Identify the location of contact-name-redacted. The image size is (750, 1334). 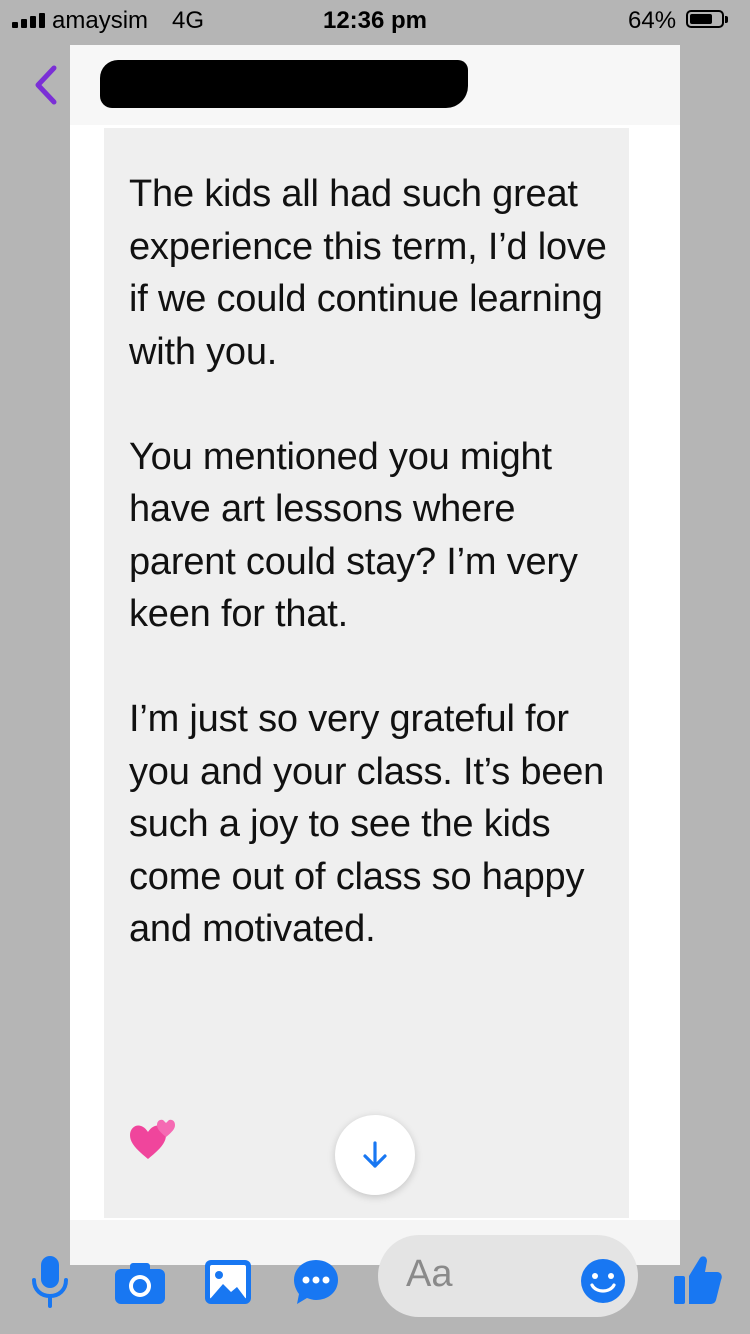
(284, 84).